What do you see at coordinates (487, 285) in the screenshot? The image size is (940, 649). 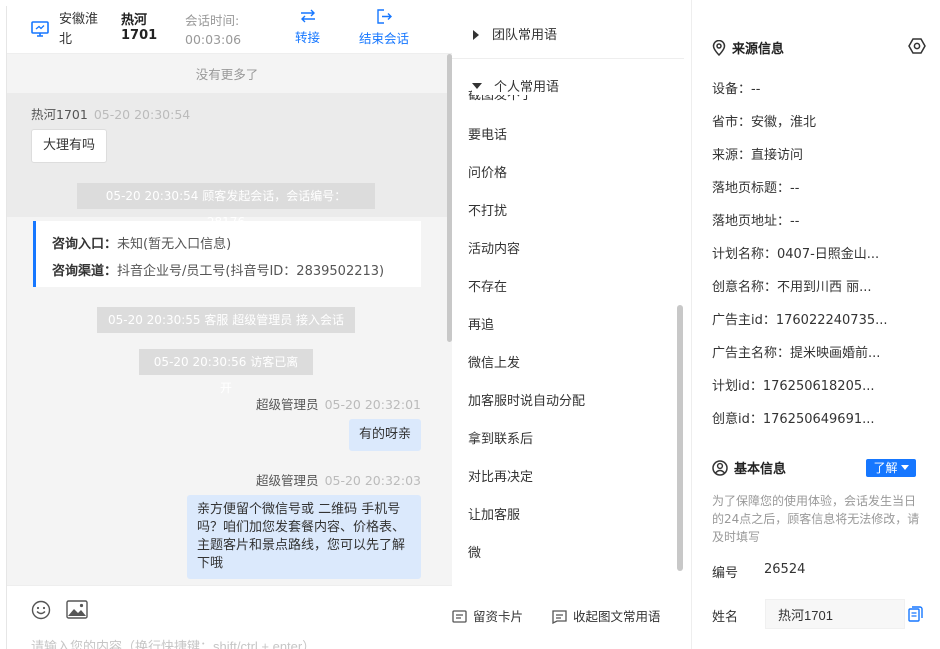 I see `phrase-item: 不存在` at bounding box center [487, 285].